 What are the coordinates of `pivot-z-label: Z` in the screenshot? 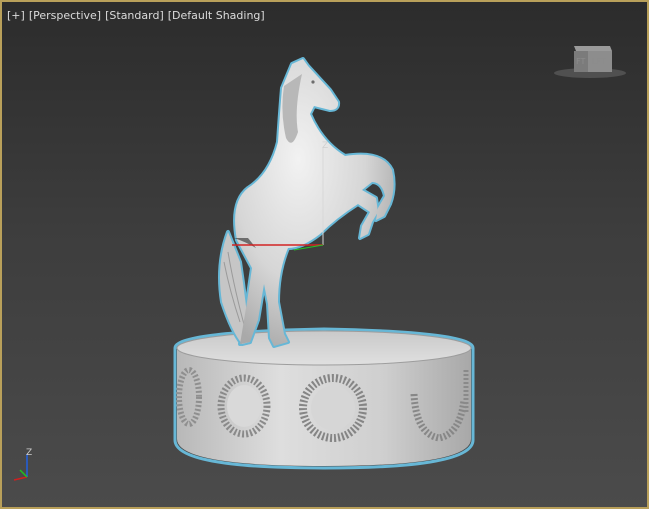 It's located at (325, 146).